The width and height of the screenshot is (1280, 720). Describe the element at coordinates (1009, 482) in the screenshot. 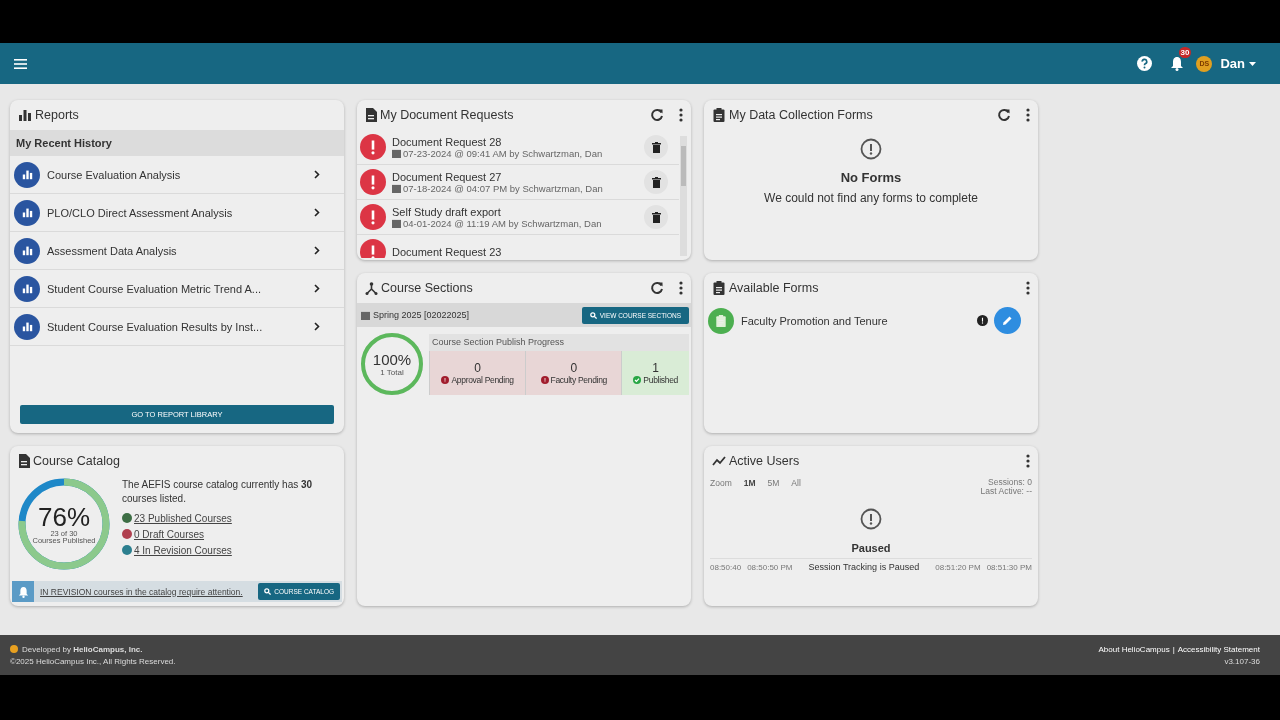

I see `sessions-count: Sessions: 0` at that location.